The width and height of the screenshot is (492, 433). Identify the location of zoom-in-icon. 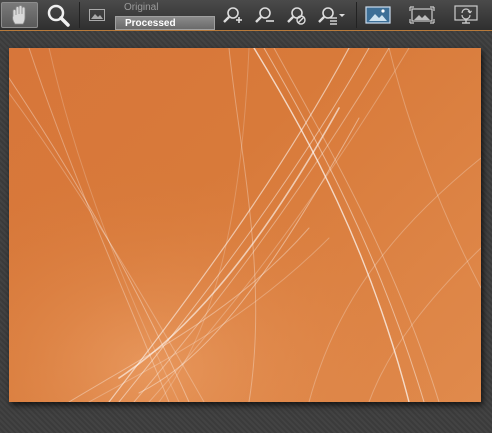
(232, 15).